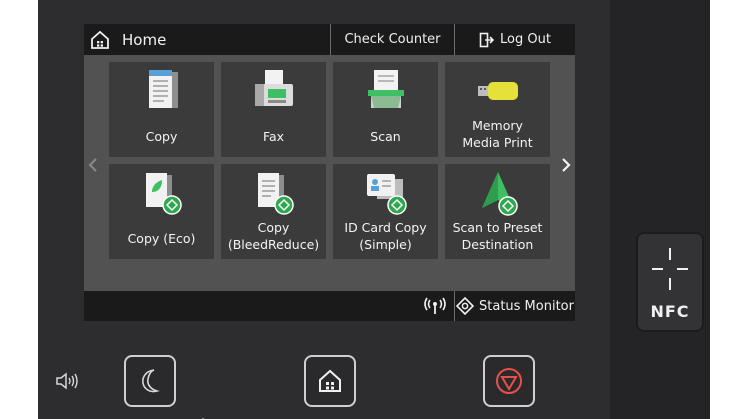  I want to click on chevron-left-icon, so click(92, 165).